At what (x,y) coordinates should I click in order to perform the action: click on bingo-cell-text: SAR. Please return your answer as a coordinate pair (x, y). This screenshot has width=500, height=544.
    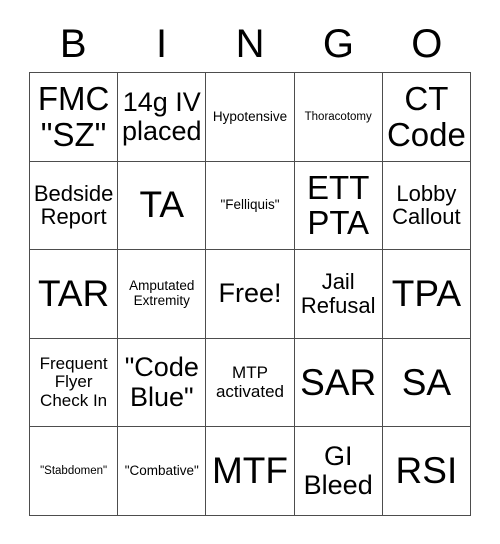
    Looking at the image, I should click on (338, 382).